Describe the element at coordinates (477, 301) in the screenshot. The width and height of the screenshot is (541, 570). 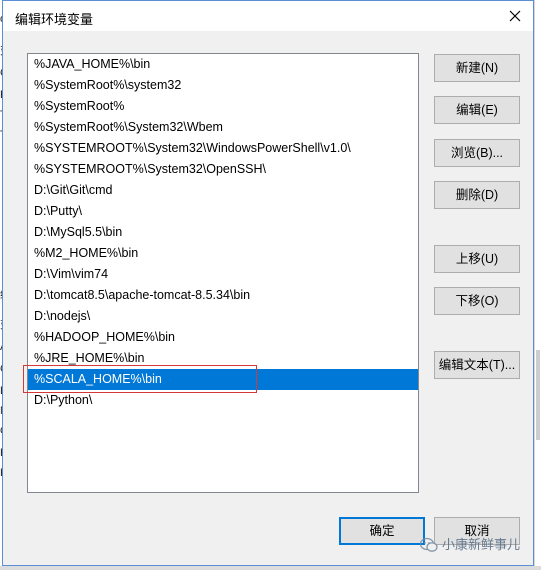
I see `move-down-button: 下移(O)` at that location.